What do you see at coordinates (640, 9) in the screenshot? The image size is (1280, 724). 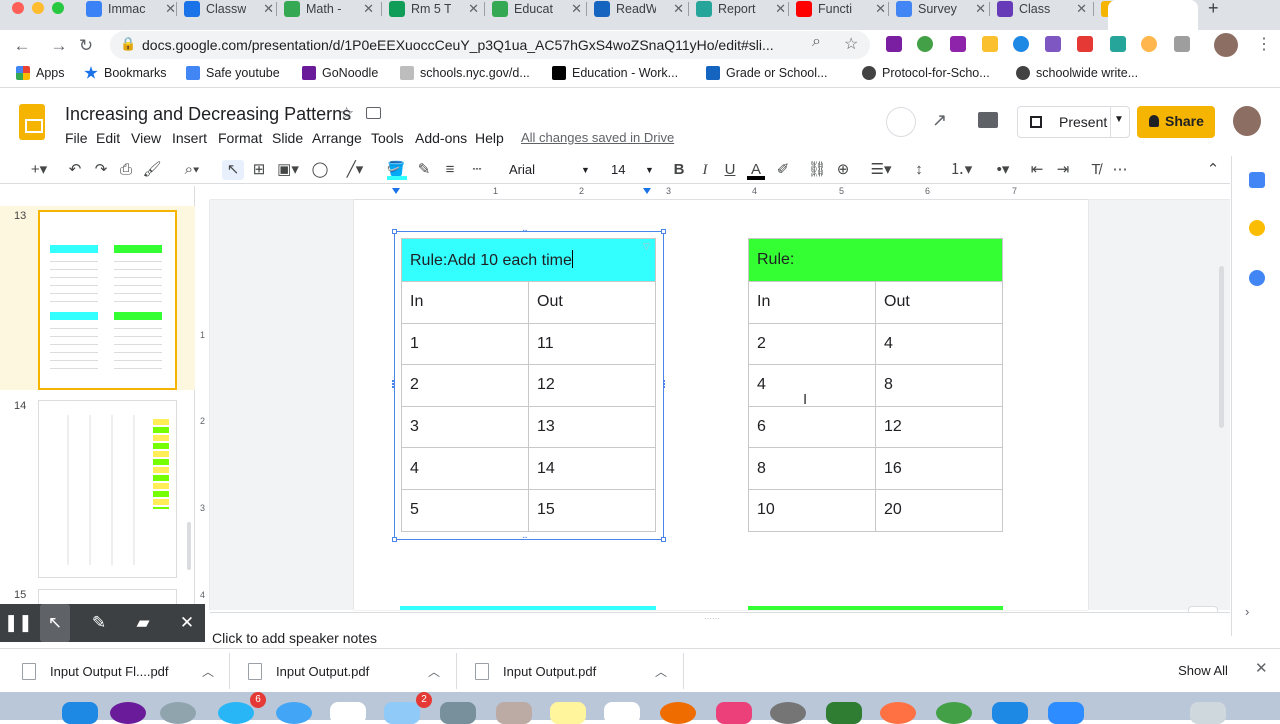 I see `browser-tab: ReadW ✕` at bounding box center [640, 9].